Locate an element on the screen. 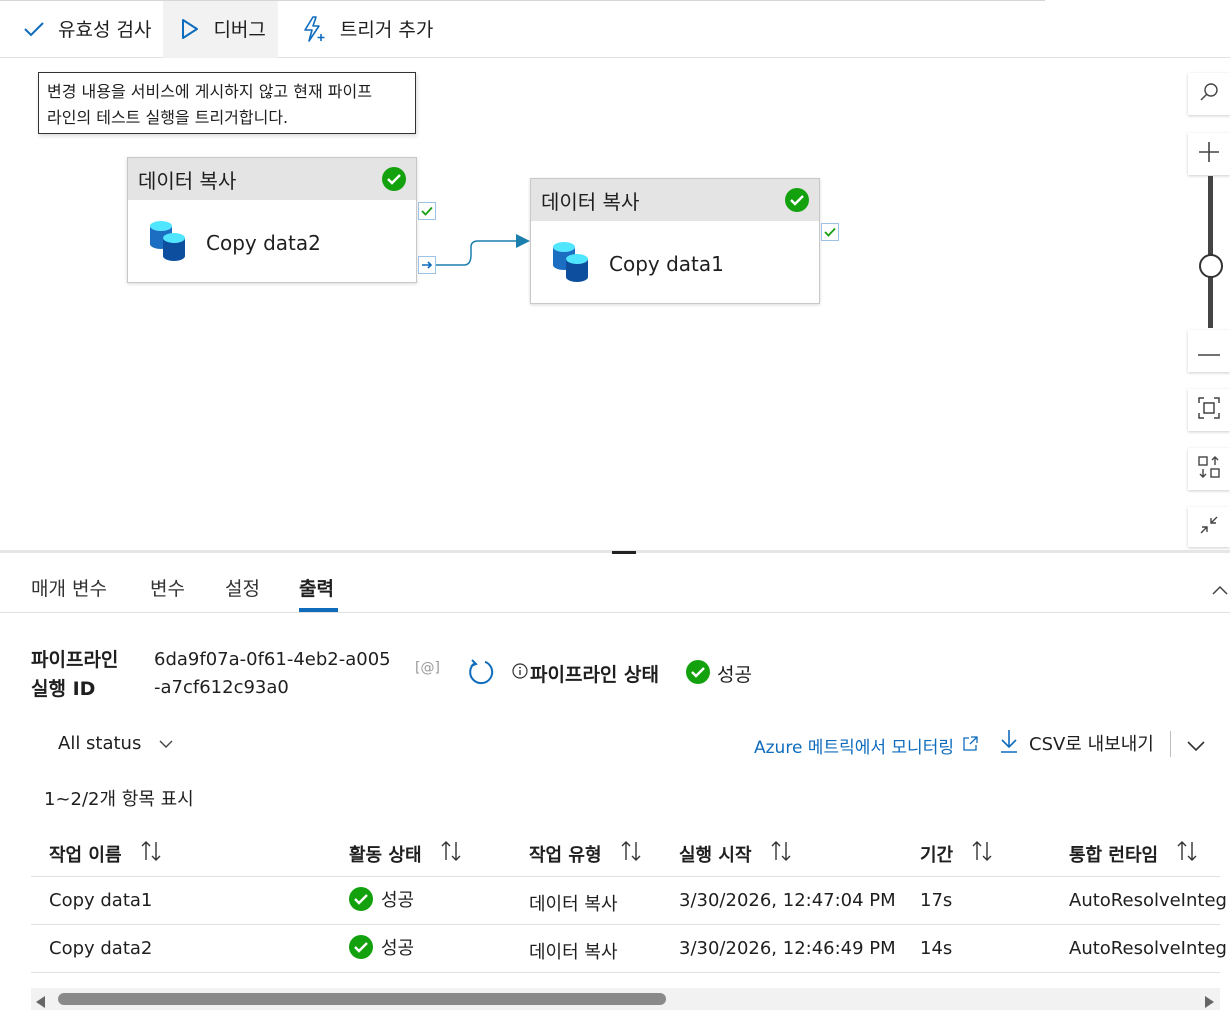 This screenshot has width=1230, height=1021. info-icon is located at coordinates (520, 673).